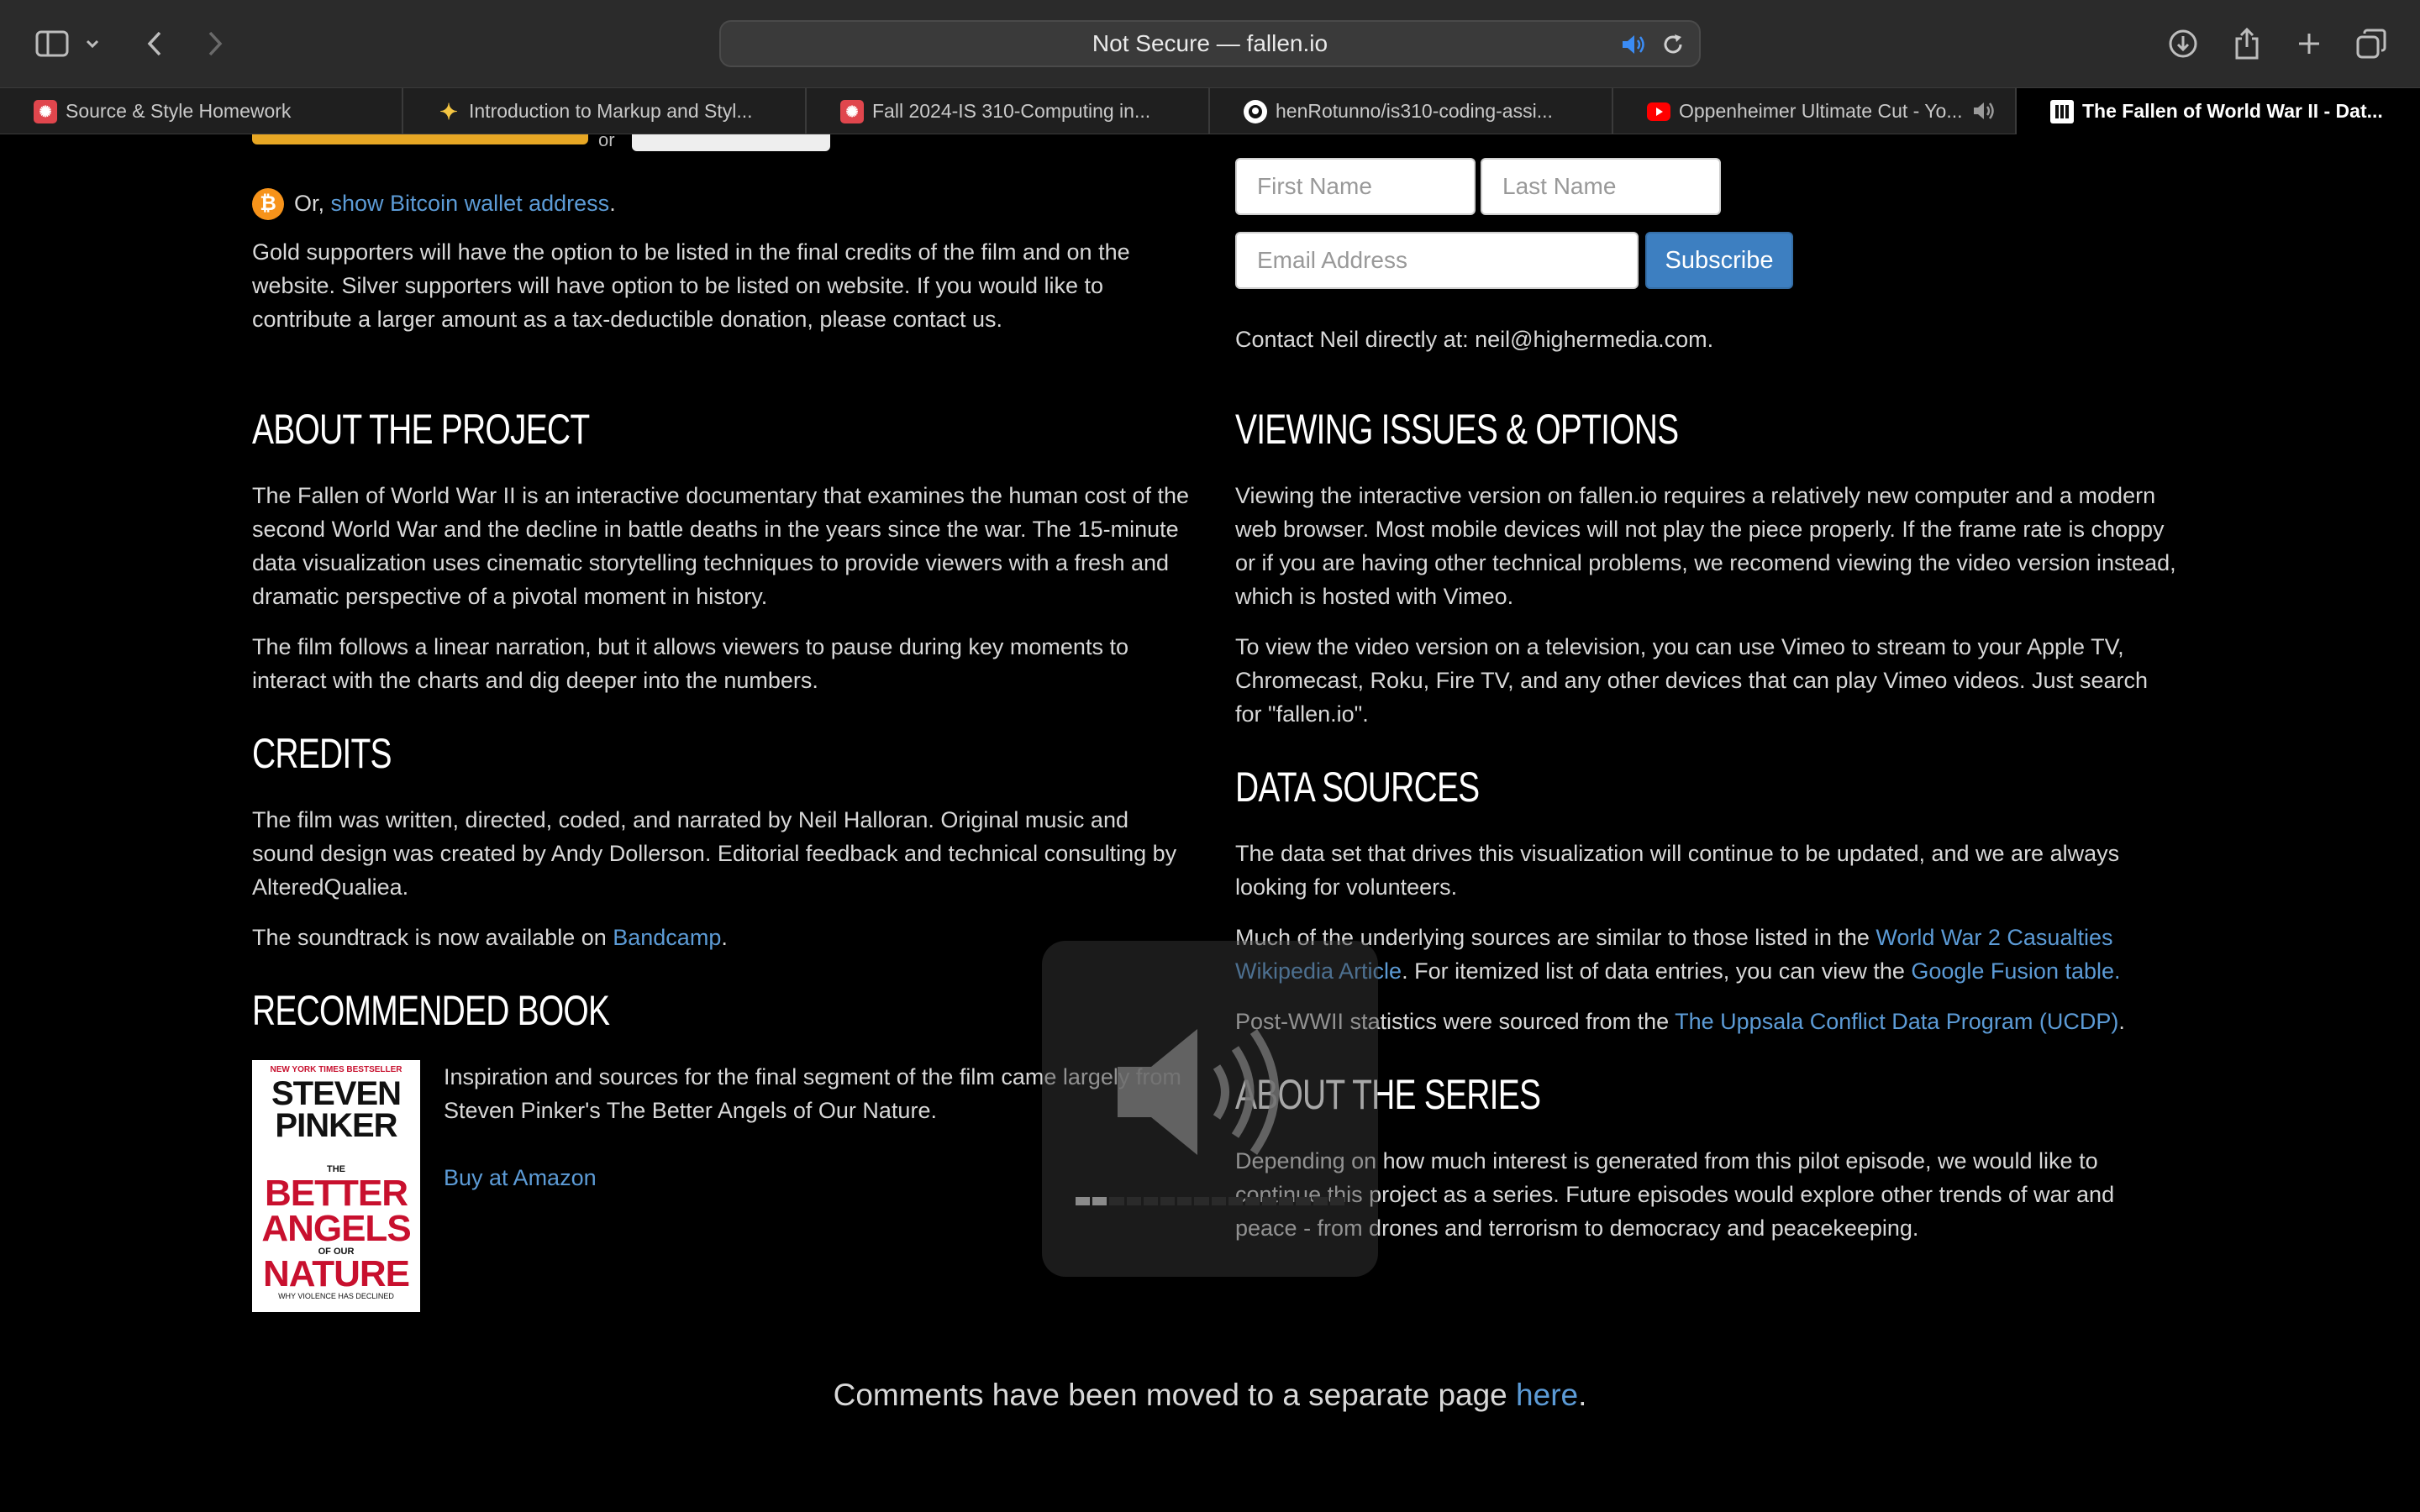 The height and width of the screenshot is (1512, 2420). What do you see at coordinates (179, 111) in the screenshot?
I see `tab-label: Source & Style Homework` at bounding box center [179, 111].